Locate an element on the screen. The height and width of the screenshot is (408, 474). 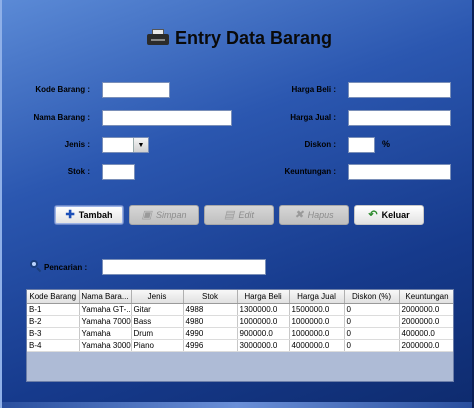
diskon-input is located at coordinates (361, 145).